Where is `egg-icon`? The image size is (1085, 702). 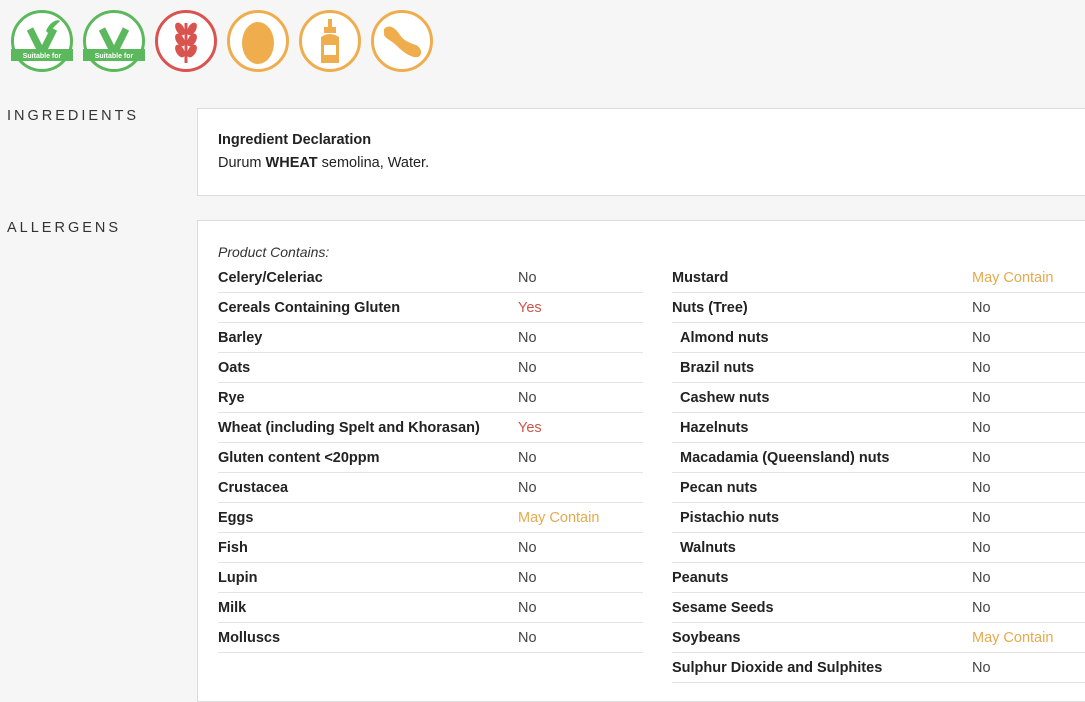
egg-icon is located at coordinates (258, 41).